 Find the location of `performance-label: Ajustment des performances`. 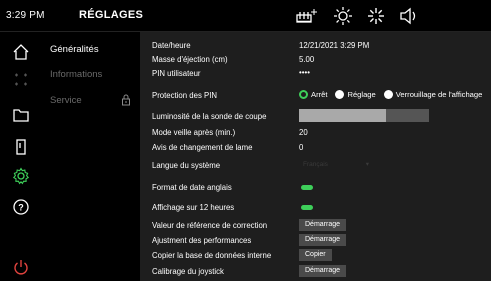

performance-label: Ajustment des performances is located at coordinates (202, 240).